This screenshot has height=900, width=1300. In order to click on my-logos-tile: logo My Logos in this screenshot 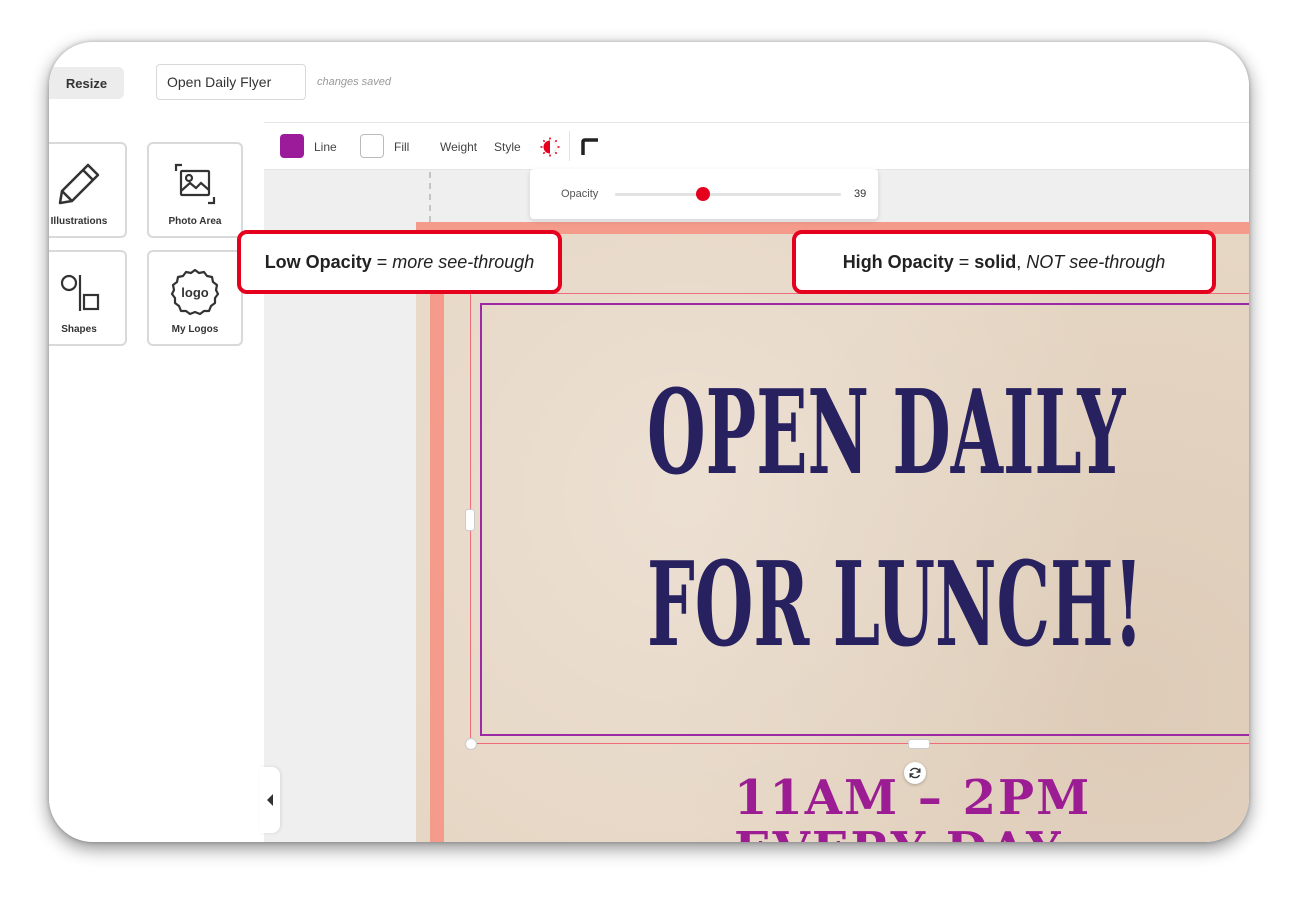, I will do `click(195, 298)`.